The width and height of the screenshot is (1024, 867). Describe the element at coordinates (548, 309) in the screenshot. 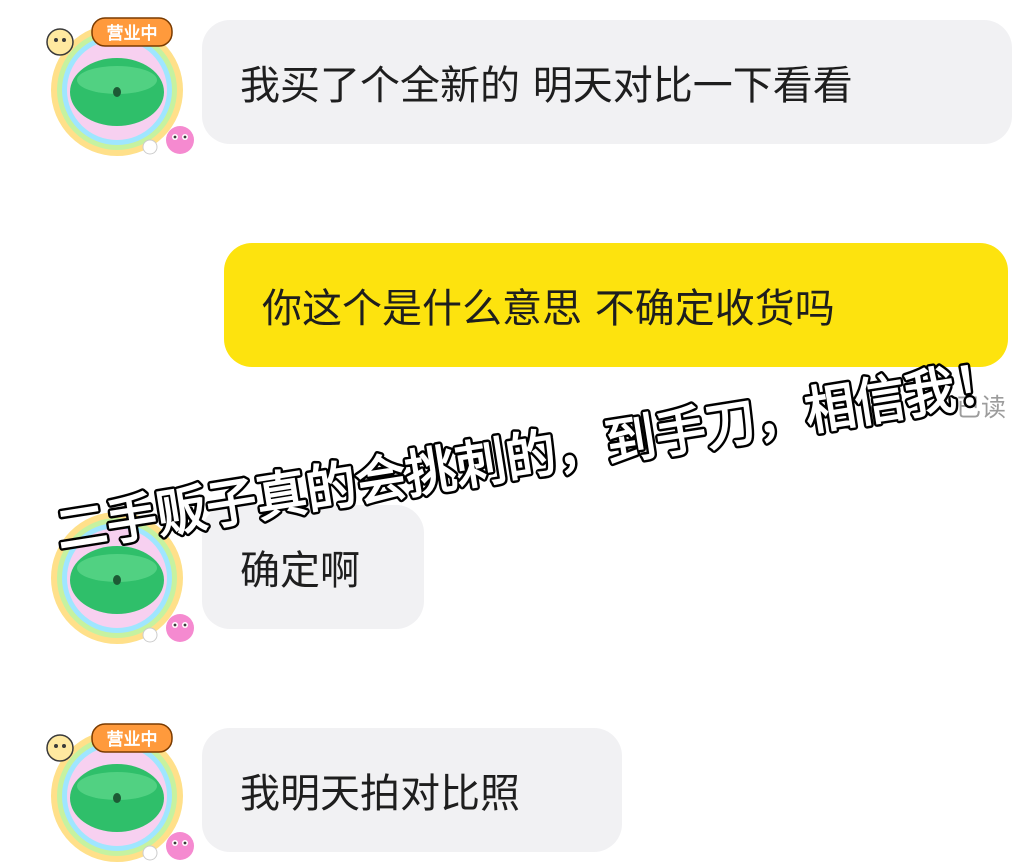

I see `message-text: 你这个是什么意思 不确定收货吗` at that location.